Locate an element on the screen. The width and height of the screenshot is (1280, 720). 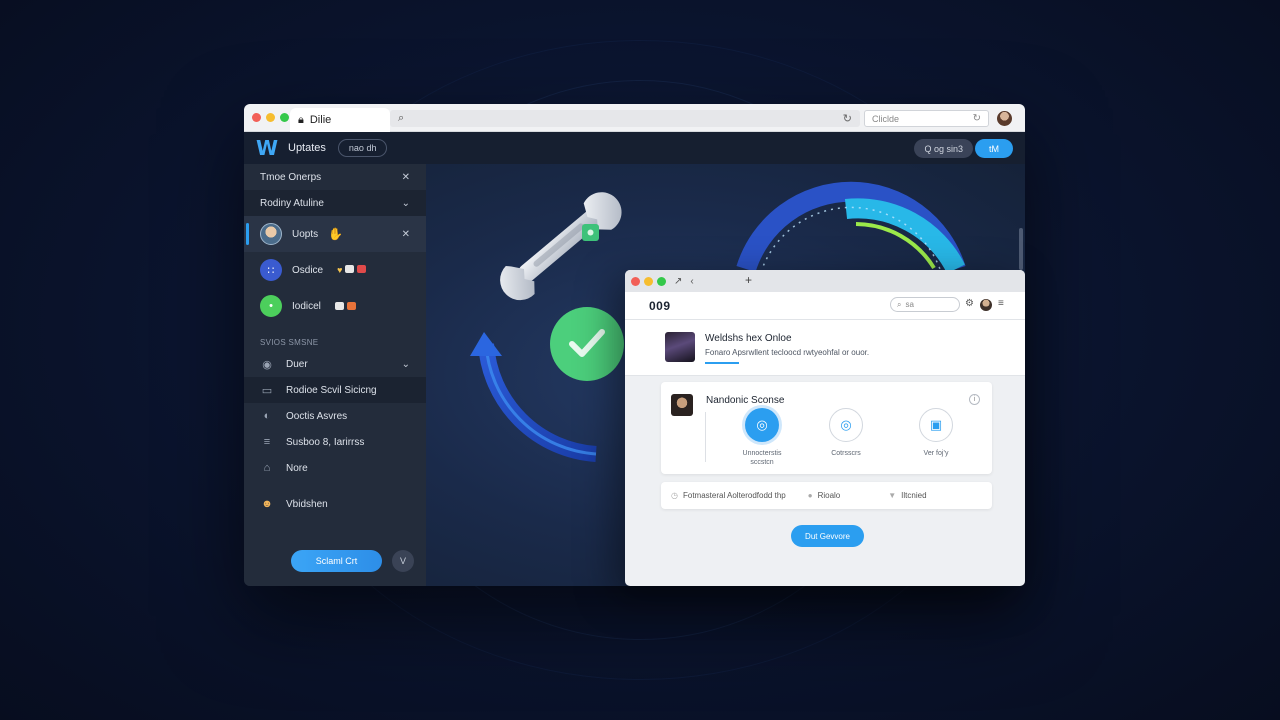
action-item: ● Rioalo is located at coordinates (824, 495).